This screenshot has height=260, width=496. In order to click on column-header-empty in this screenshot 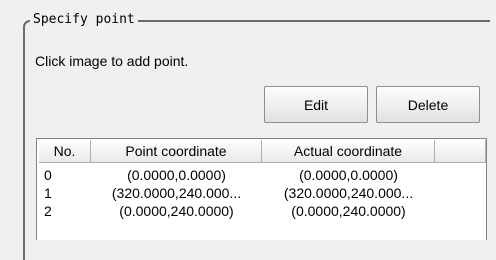, I will do `click(460, 151)`.